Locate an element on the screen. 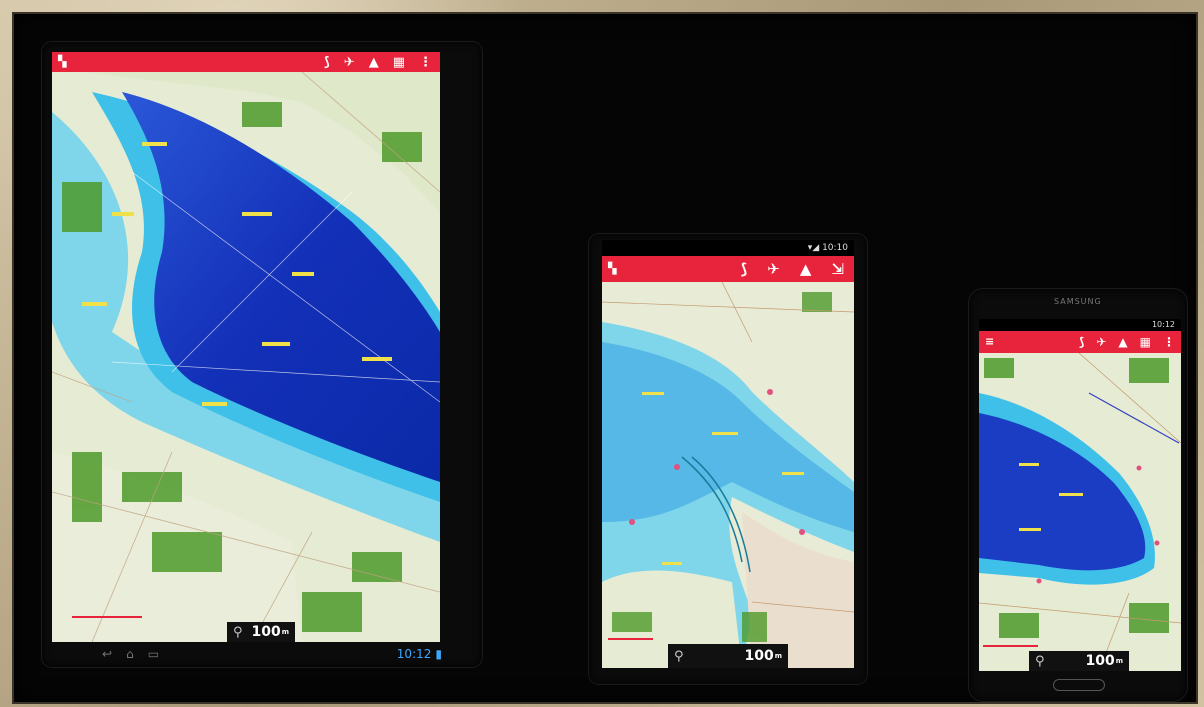  phone-small-status-time: 10:12 is located at coordinates (1163, 324).